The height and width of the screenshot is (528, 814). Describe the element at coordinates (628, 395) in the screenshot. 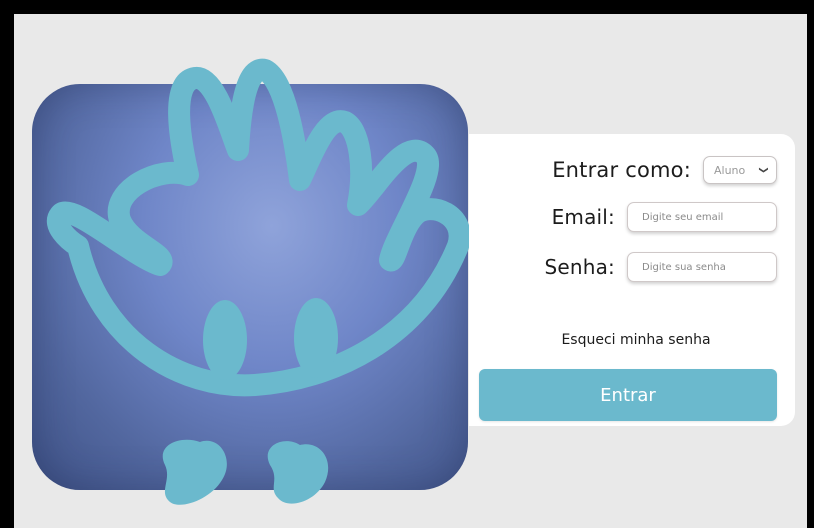

I see `login-button: Entrar` at that location.